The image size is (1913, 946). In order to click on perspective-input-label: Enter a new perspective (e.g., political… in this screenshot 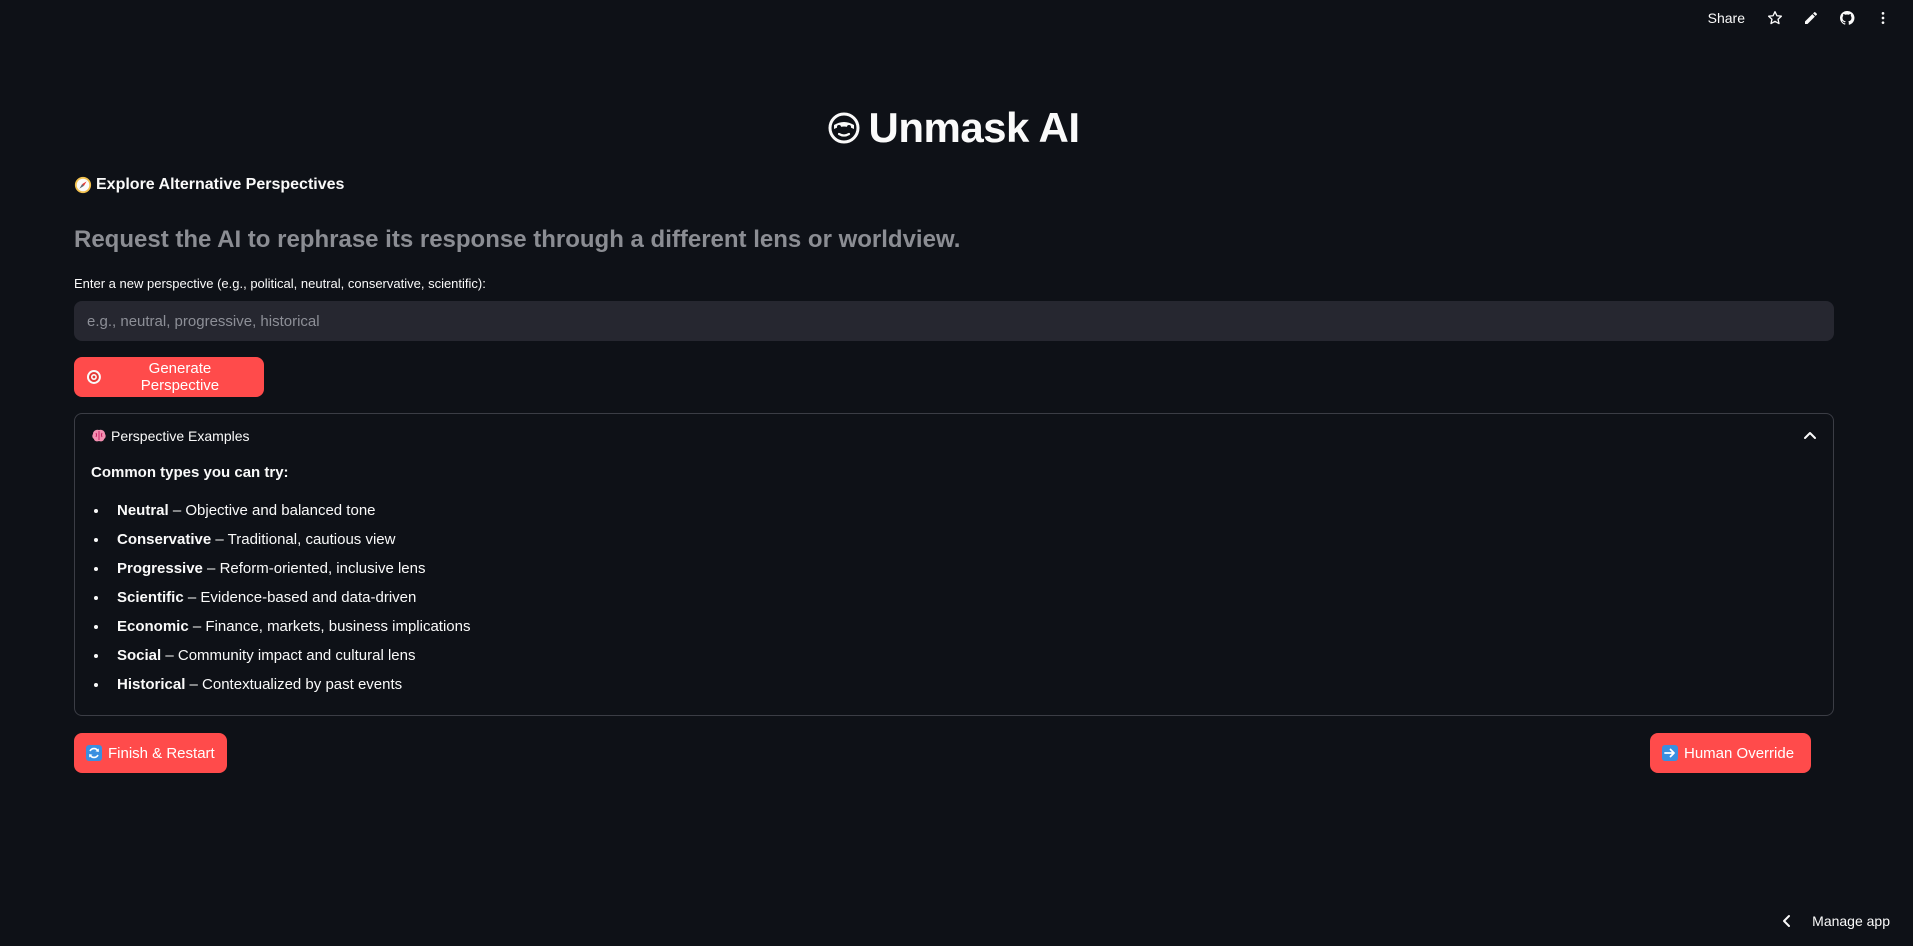, I will do `click(280, 283)`.